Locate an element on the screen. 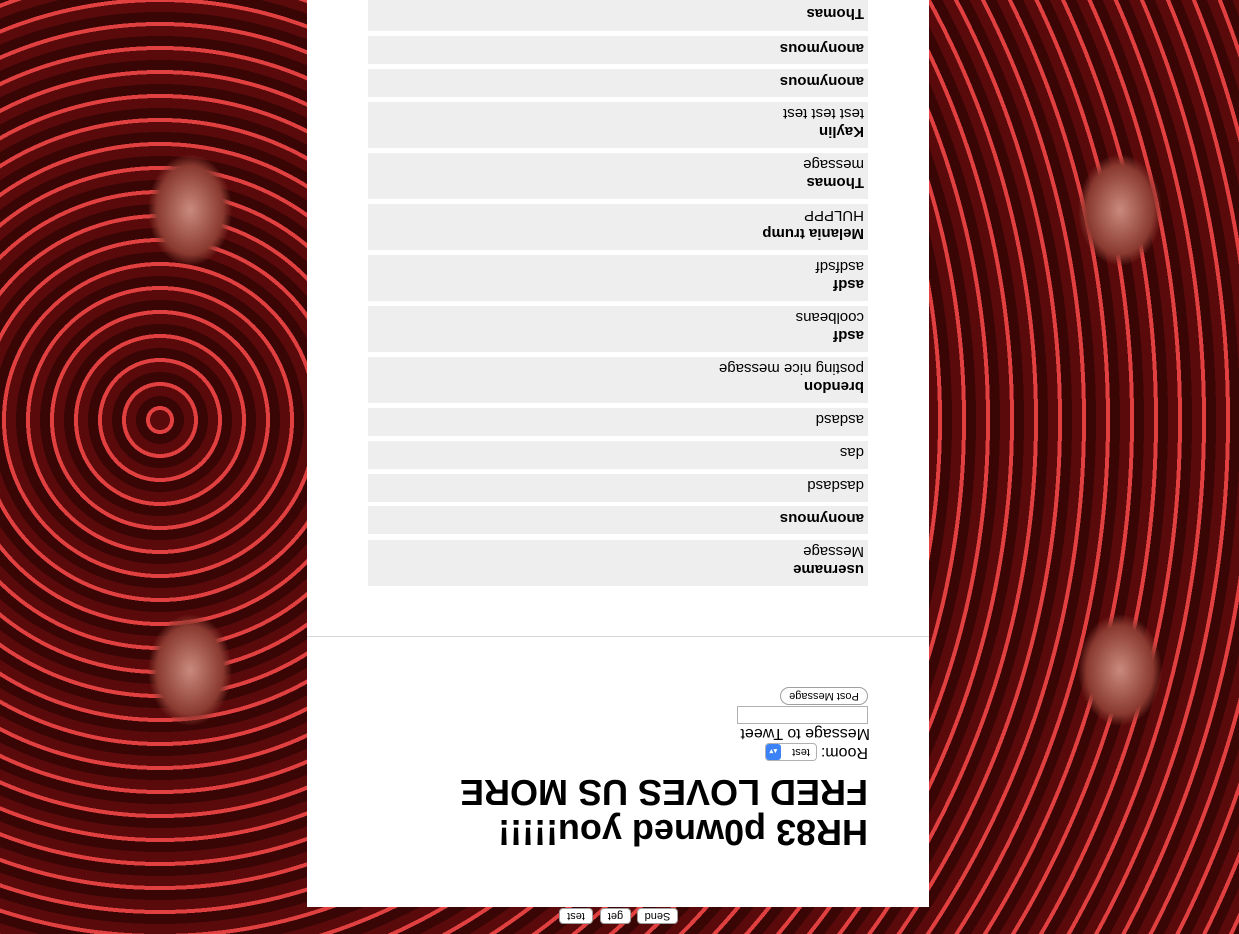 The height and width of the screenshot is (934, 1239). message-user: Melania trump is located at coordinates (813, 233).